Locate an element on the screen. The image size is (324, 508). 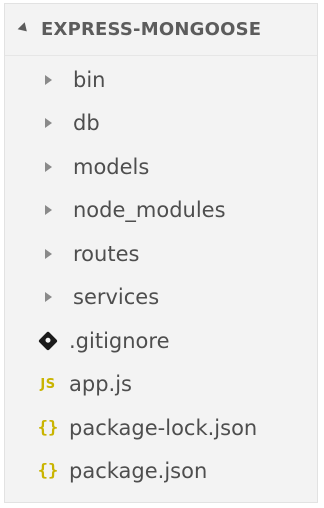
tree-item-gitignore: .gitignore is located at coordinates (161, 341).